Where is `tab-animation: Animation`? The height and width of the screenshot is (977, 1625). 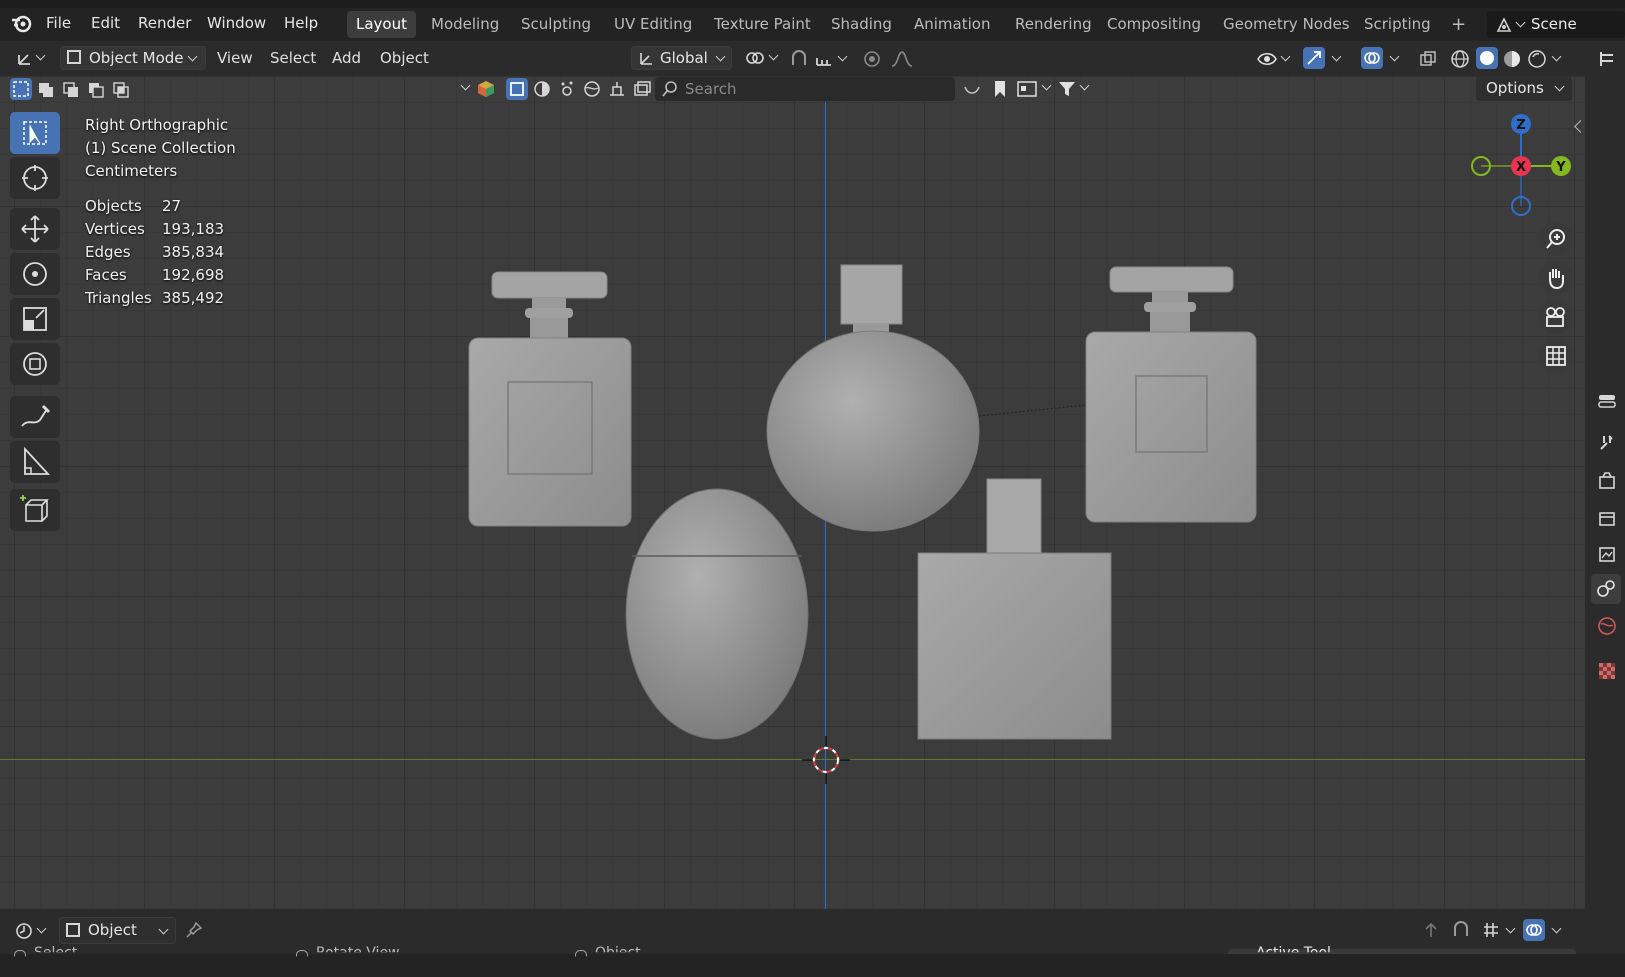 tab-animation: Animation is located at coordinates (952, 24).